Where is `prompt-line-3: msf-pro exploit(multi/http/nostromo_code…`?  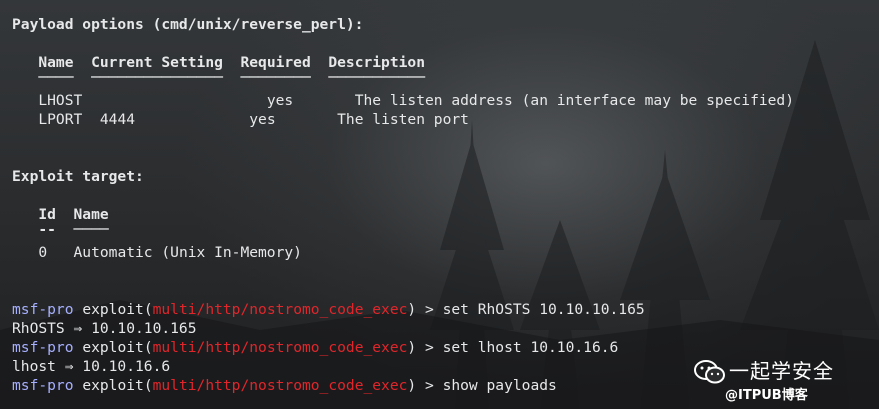 prompt-line-3: msf-pro exploit(multi/http/nostromo_code… is located at coordinates (284, 385).